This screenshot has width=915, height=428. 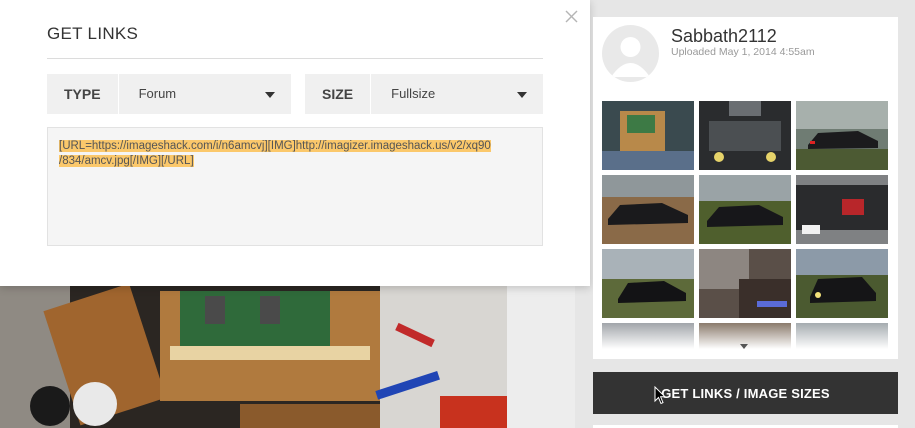 What do you see at coordinates (745, 135) in the screenshot?
I see `thumbnail-engine-bay` at bounding box center [745, 135].